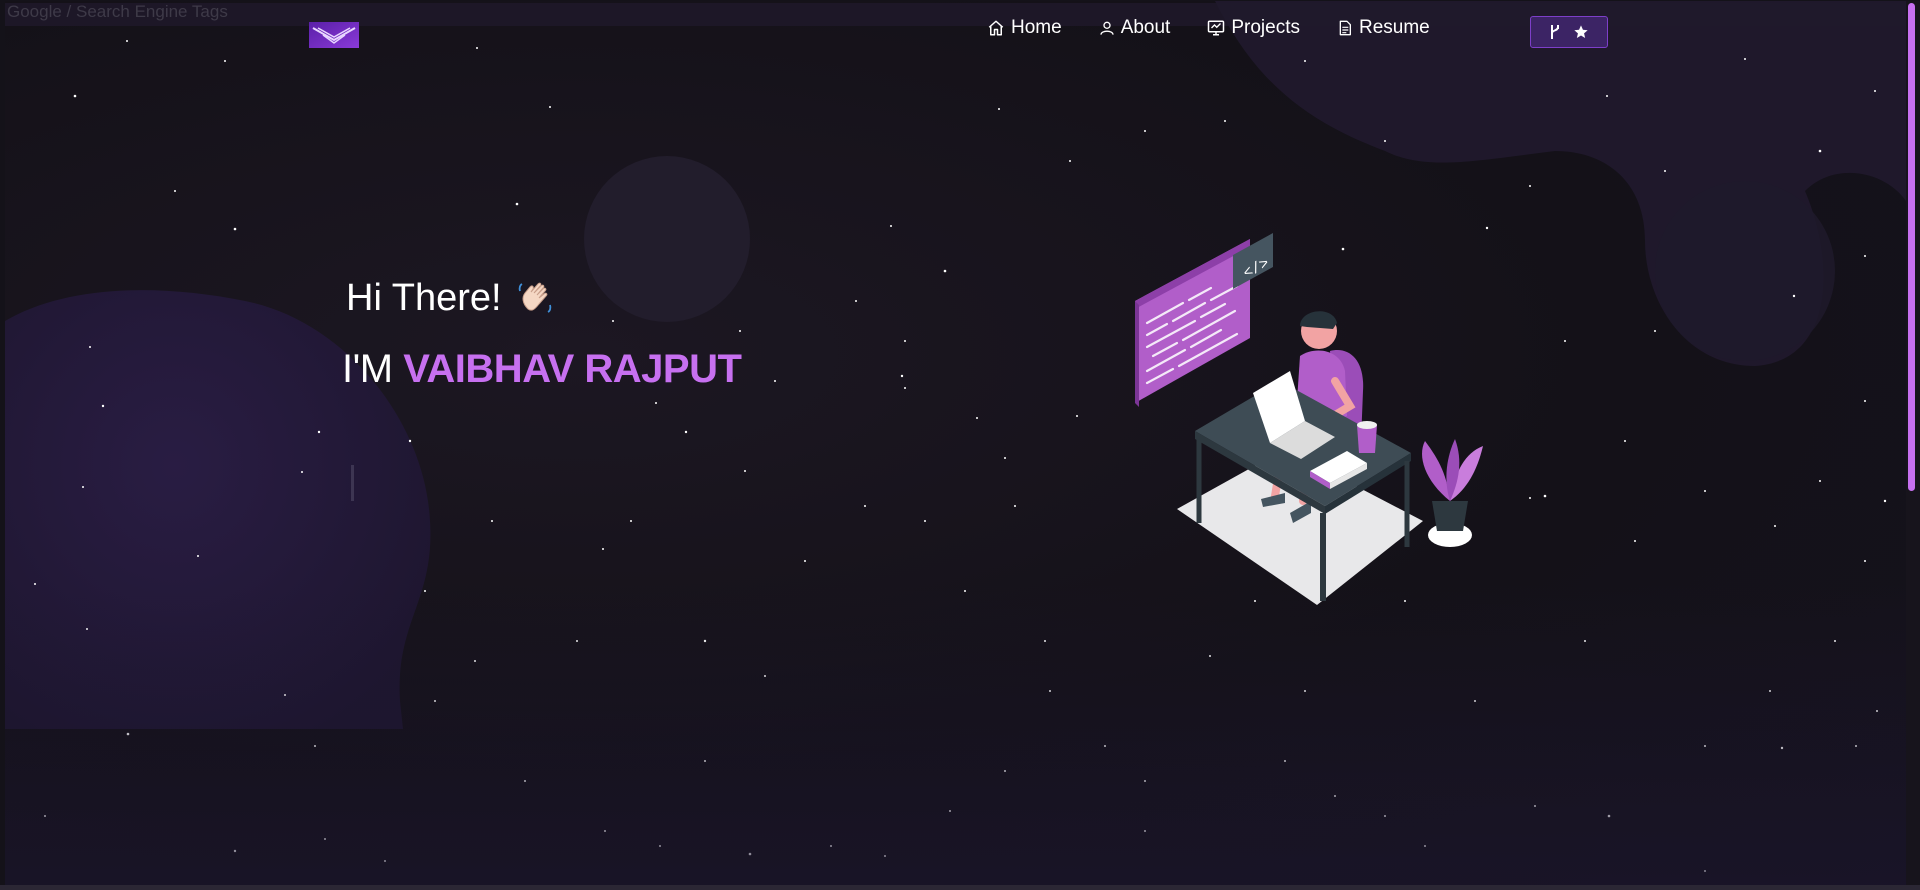 This screenshot has width=1920, height=890. Describe the element at coordinates (1569, 32) in the screenshot. I see `github-star-button` at that location.